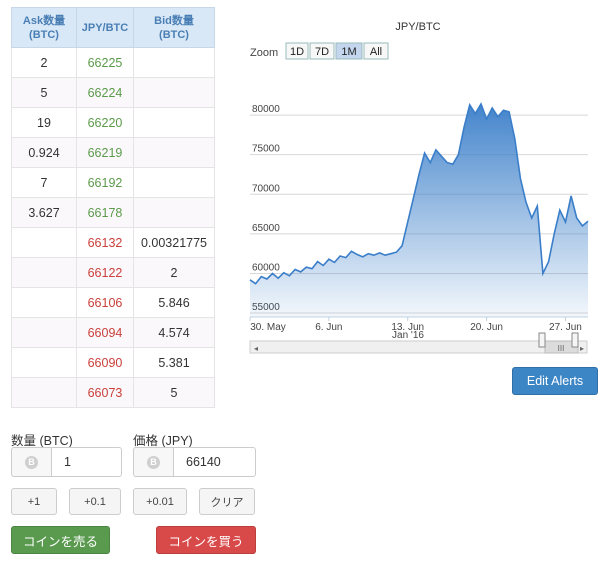 This screenshot has width=612, height=567. What do you see at coordinates (105, 62) in the screenshot?
I see `price-cell: 66225` at bounding box center [105, 62].